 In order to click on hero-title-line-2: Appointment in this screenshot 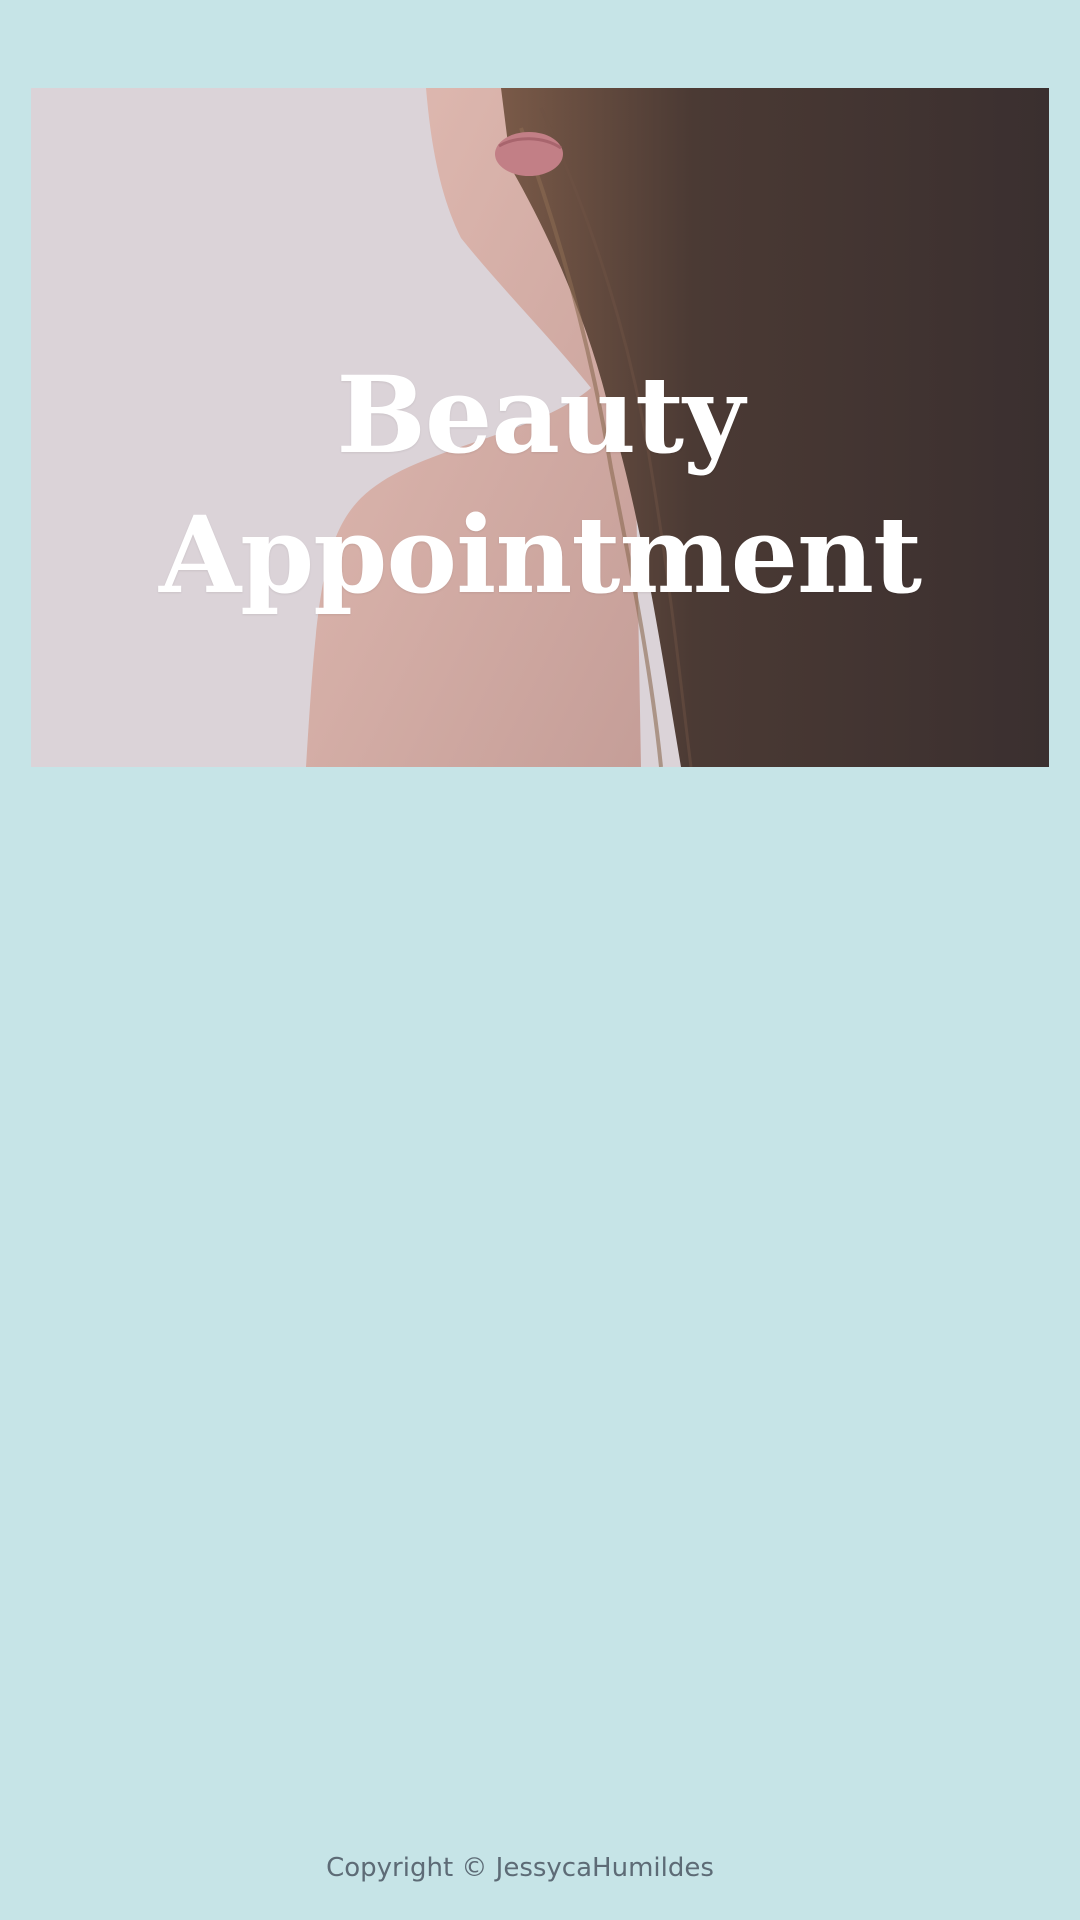, I will do `click(540, 555)`.